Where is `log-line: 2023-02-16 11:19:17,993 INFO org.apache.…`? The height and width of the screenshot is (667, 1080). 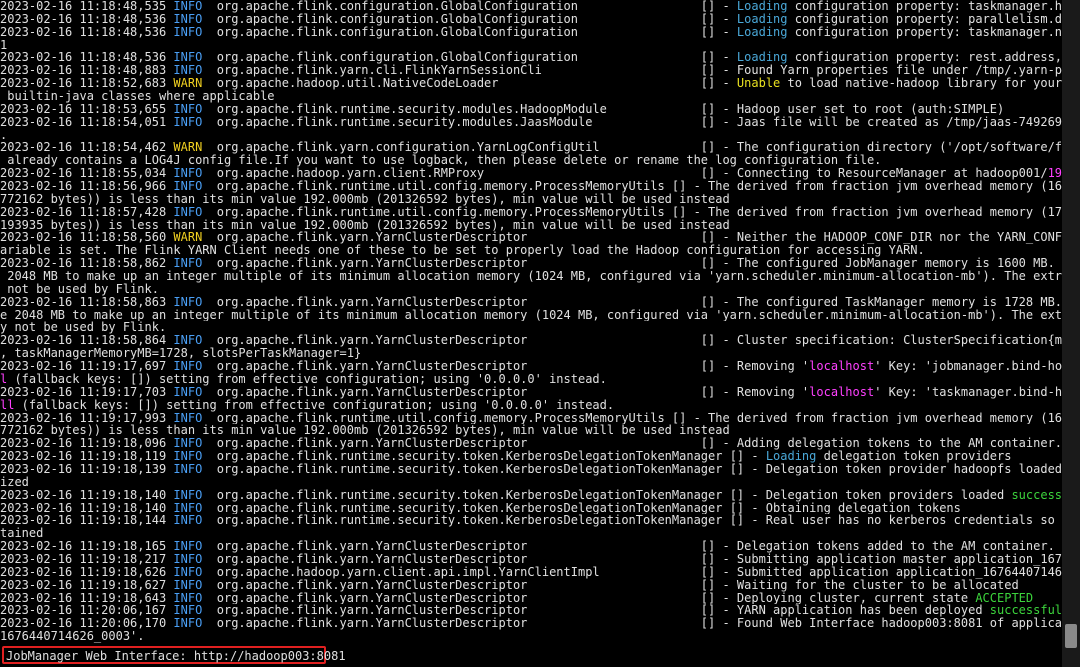
log-line: 2023-02-16 11:19:17,993 INFO org.apache.… is located at coordinates (531, 418).